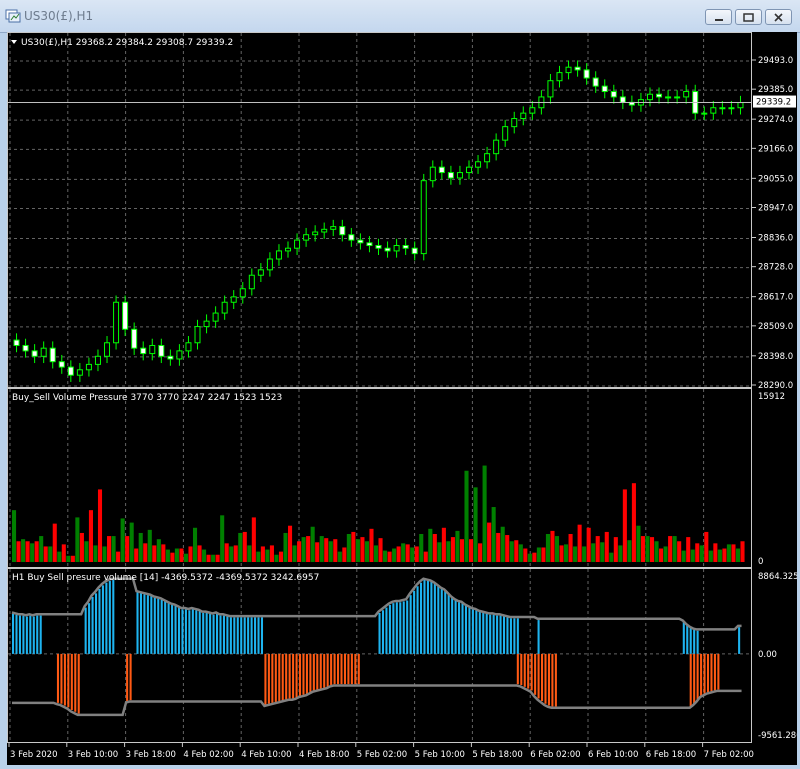  What do you see at coordinates (14, 42) in the screenshot?
I see `dropdown-arrow-icon` at bounding box center [14, 42].